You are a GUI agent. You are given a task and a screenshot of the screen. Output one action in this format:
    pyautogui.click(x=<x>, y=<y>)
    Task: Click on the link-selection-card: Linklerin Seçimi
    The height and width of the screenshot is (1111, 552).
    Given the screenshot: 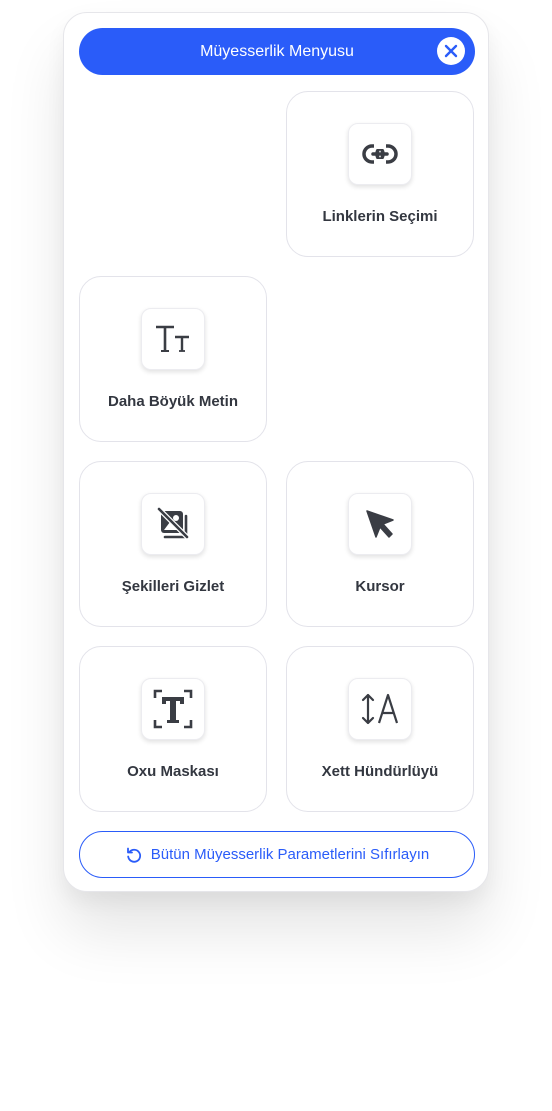 What is the action you would take?
    pyautogui.click(x=380, y=174)
    